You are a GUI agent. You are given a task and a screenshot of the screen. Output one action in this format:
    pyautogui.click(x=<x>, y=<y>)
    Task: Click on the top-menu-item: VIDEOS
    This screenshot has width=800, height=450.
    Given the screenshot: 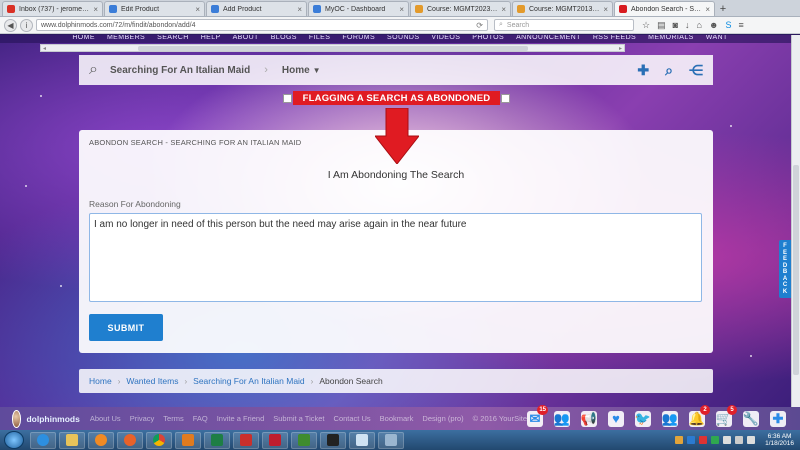 What is the action you would take?
    pyautogui.click(x=445, y=39)
    